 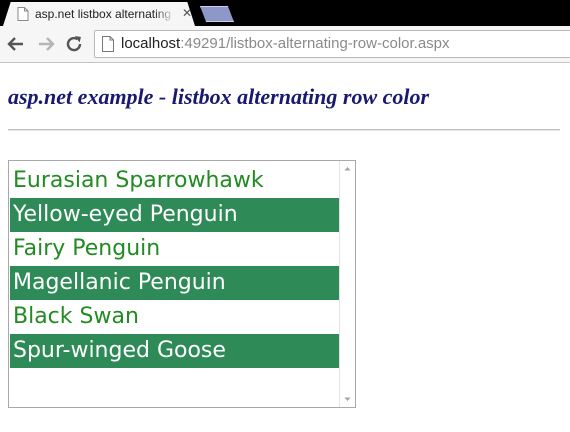 What do you see at coordinates (16, 44) in the screenshot?
I see `arrow-left-icon` at bounding box center [16, 44].